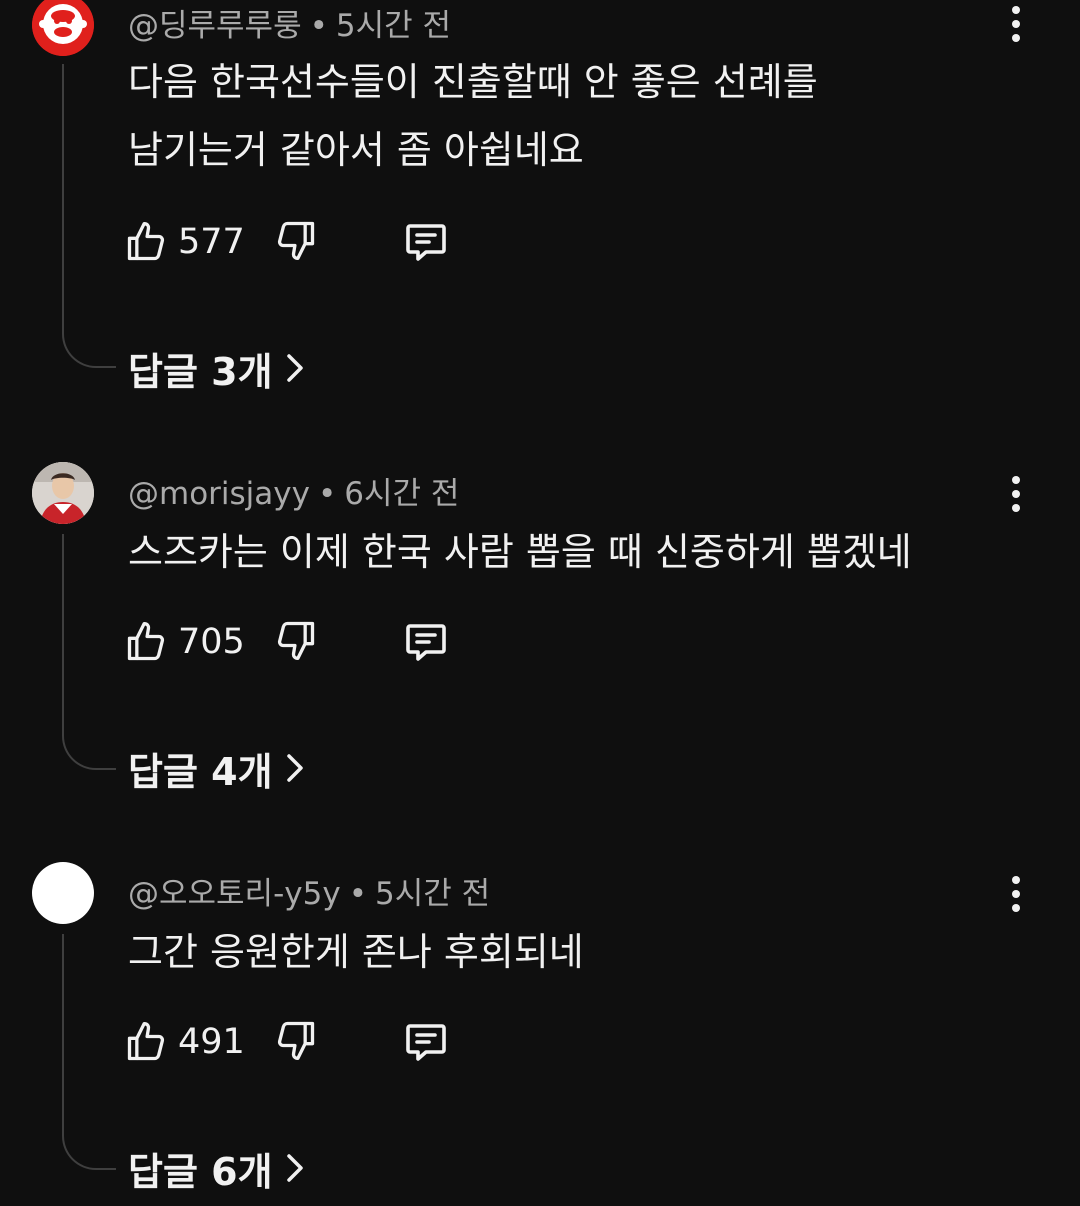  I want to click on view-replies-button: 답글 3개, so click(216, 369).